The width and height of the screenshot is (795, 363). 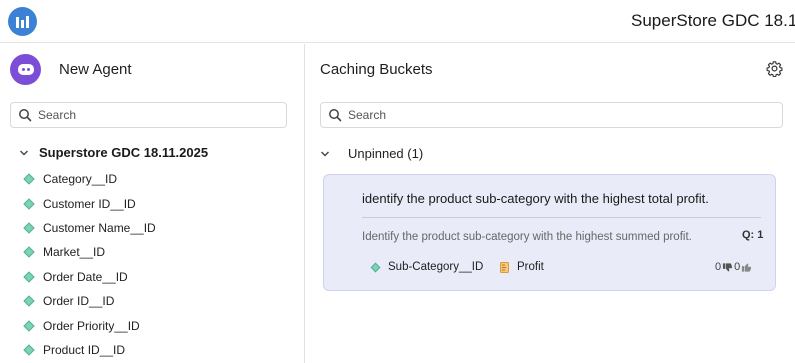 I want to click on bar-chart-icon, so click(x=22, y=21).